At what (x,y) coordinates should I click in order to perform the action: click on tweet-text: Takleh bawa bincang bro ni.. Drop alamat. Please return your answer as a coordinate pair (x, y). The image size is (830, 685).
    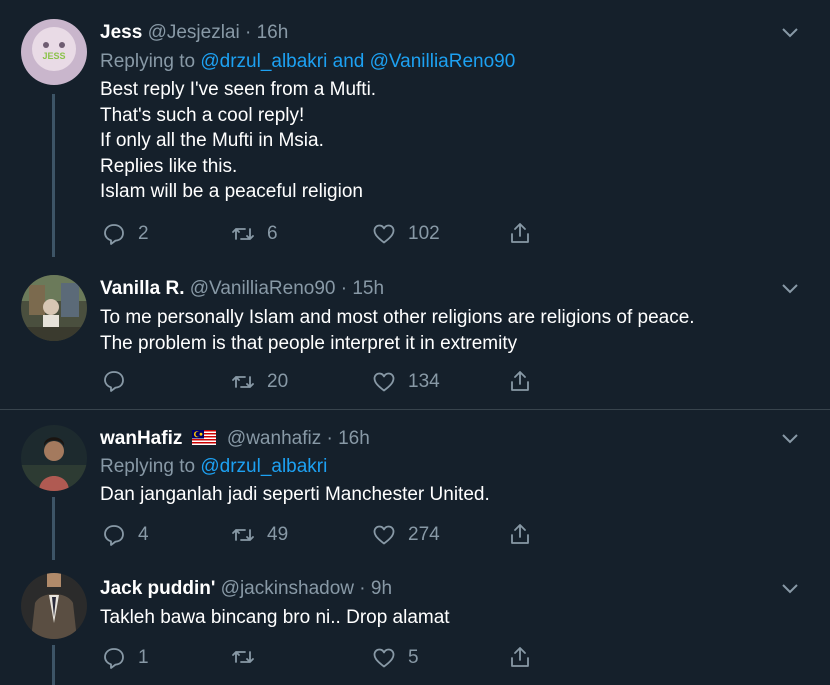
    Looking at the image, I should click on (275, 618).